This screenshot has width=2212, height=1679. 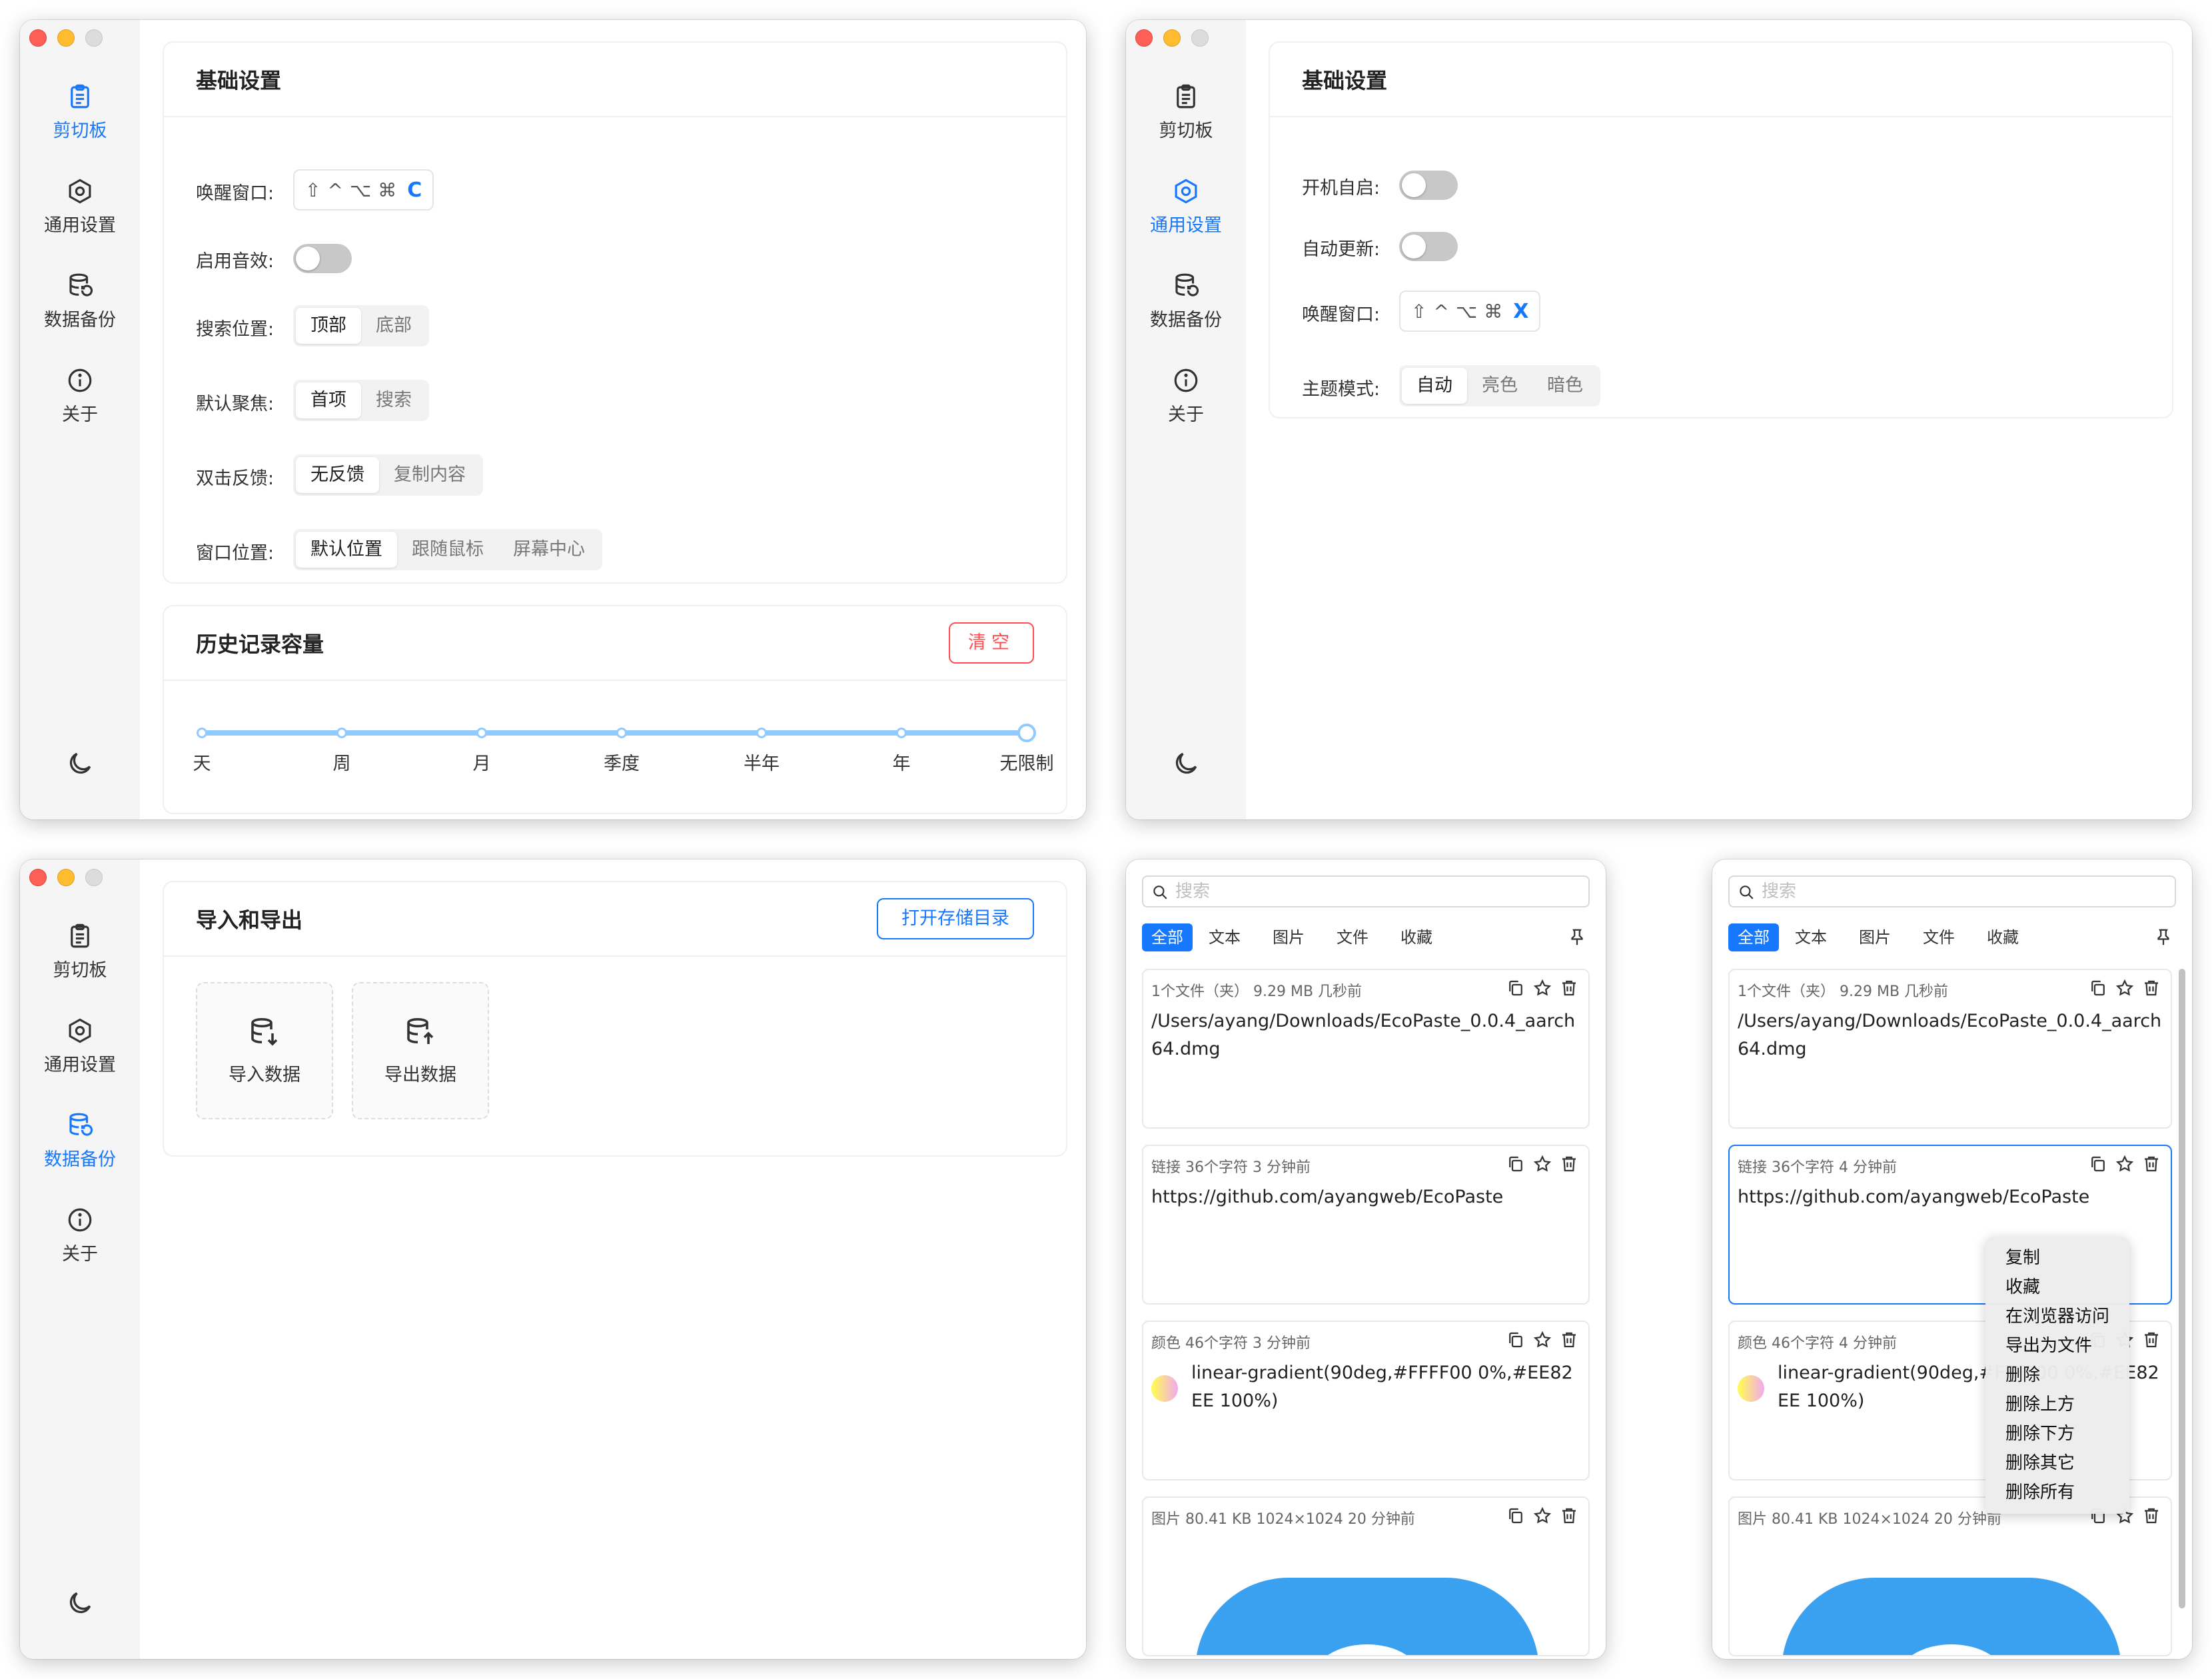 I want to click on export-data-tile: 导出数据, so click(x=420, y=1050).